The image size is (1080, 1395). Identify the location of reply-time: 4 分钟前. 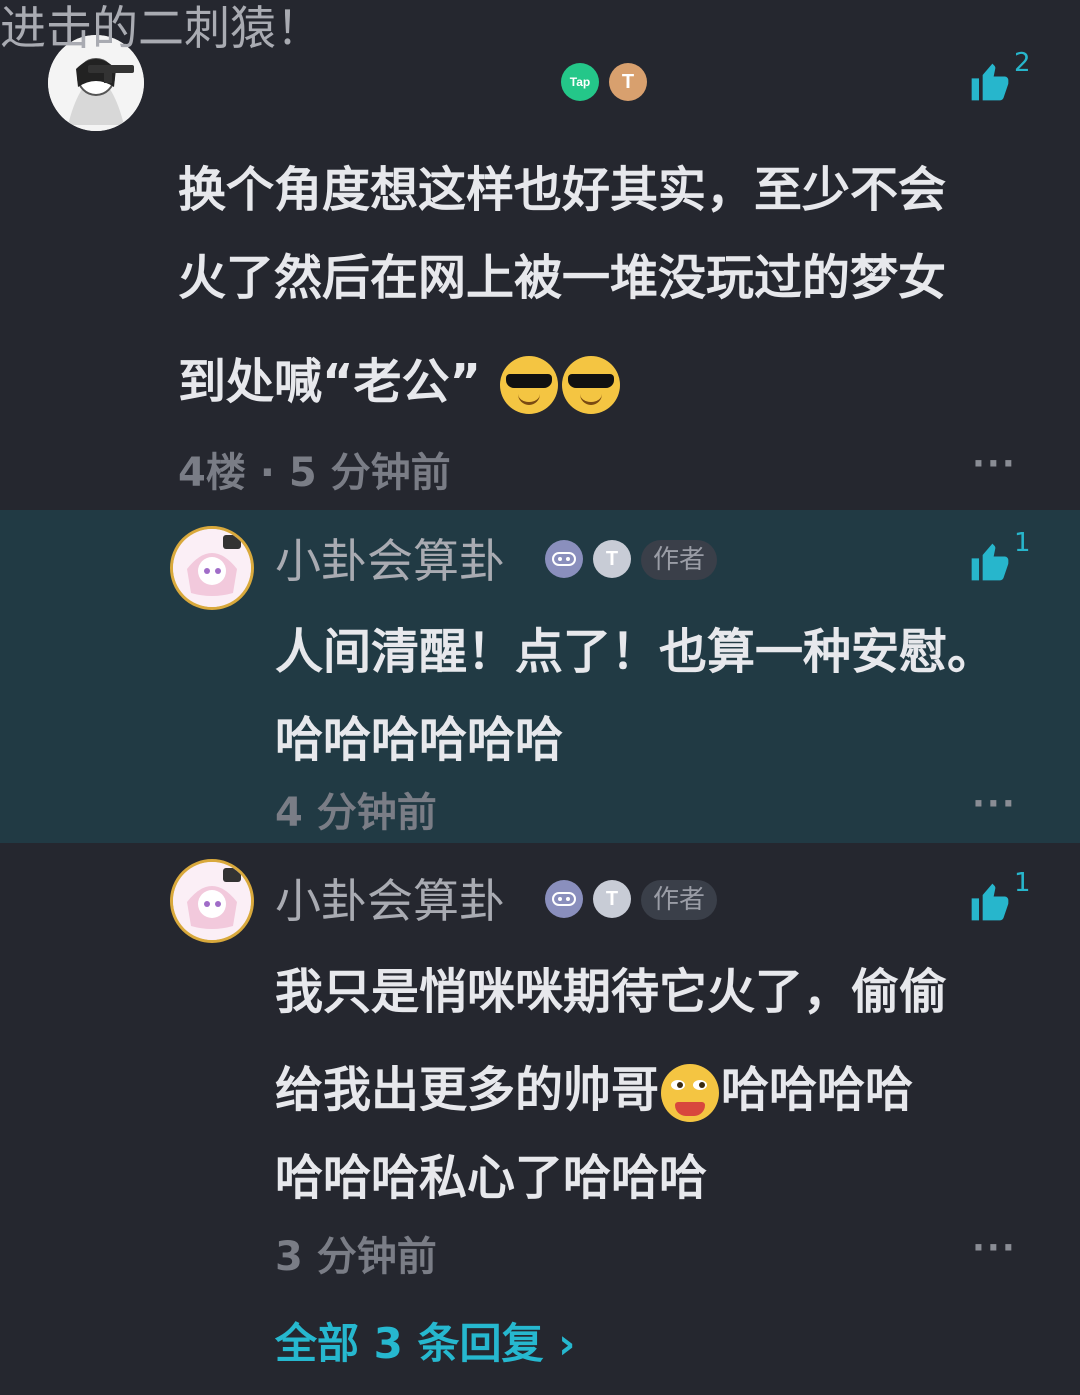
(356, 813).